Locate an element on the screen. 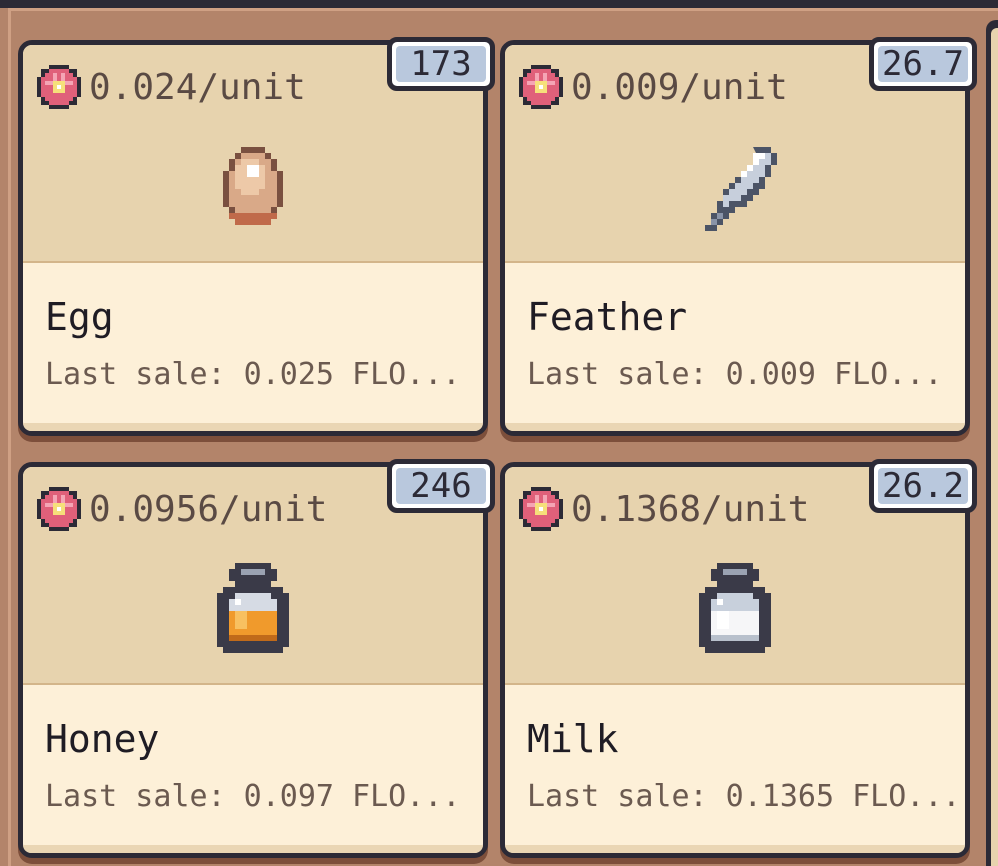 This screenshot has width=998, height=866. egg-icon is located at coordinates (253, 186).